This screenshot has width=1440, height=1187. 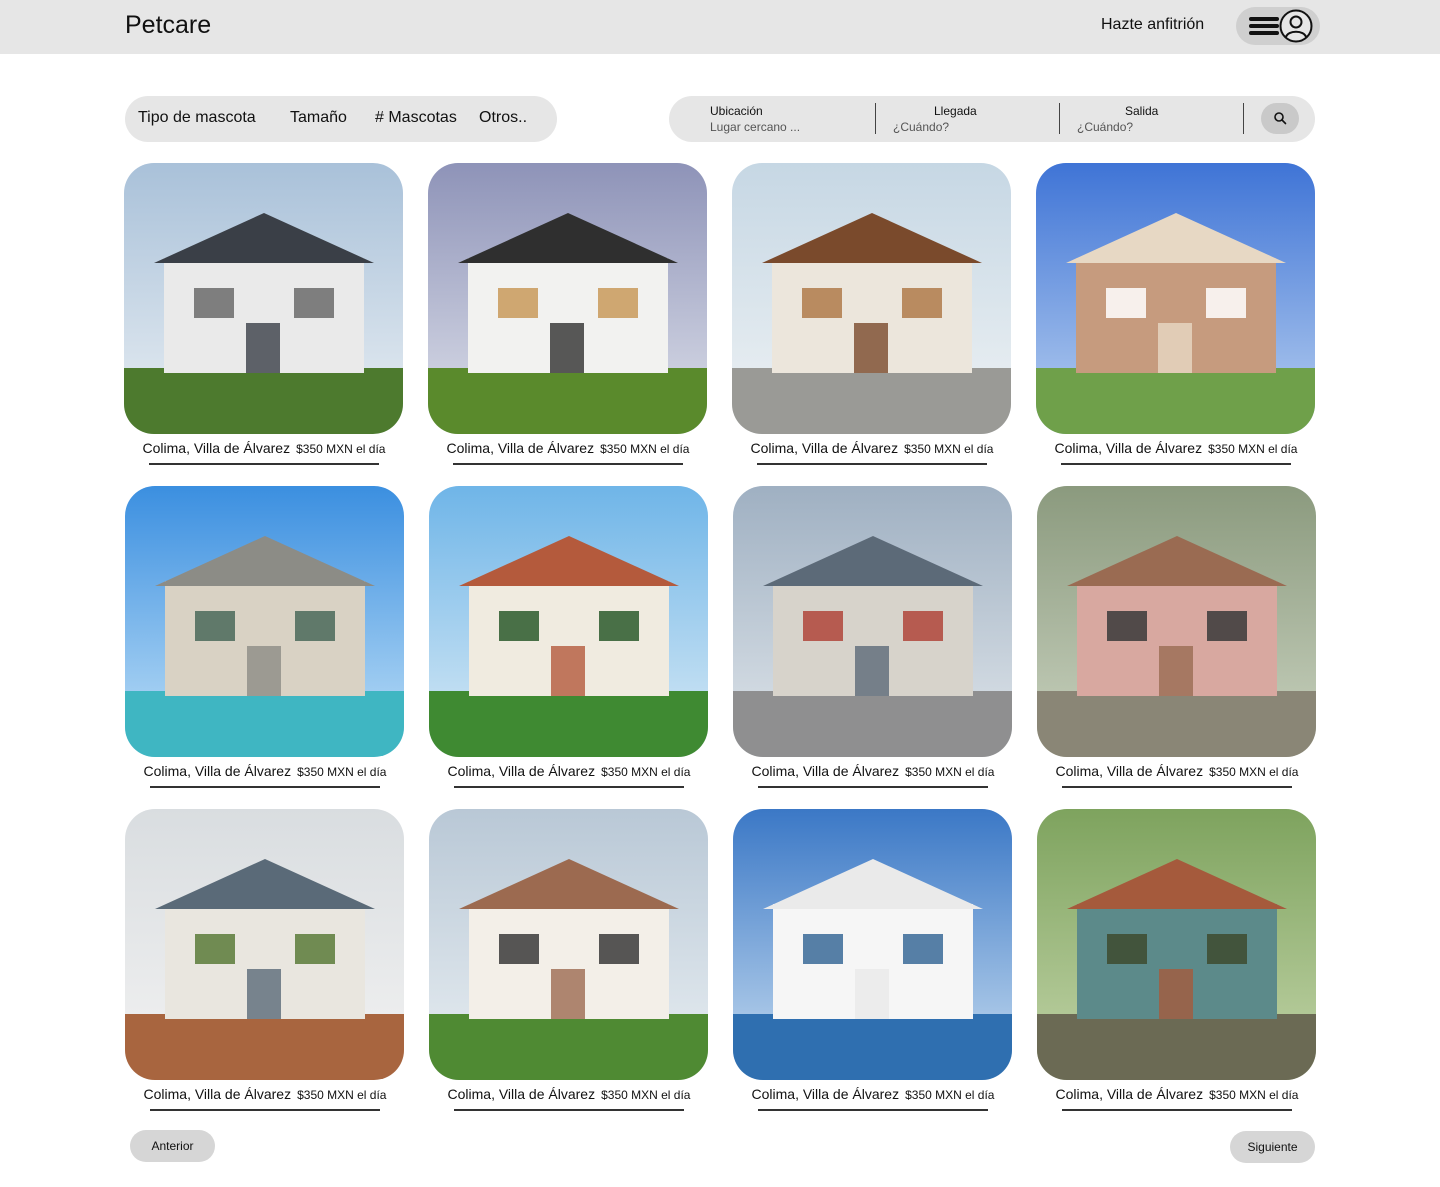 I want to click on next-page-button: Siguiente, so click(x=1272, y=1147).